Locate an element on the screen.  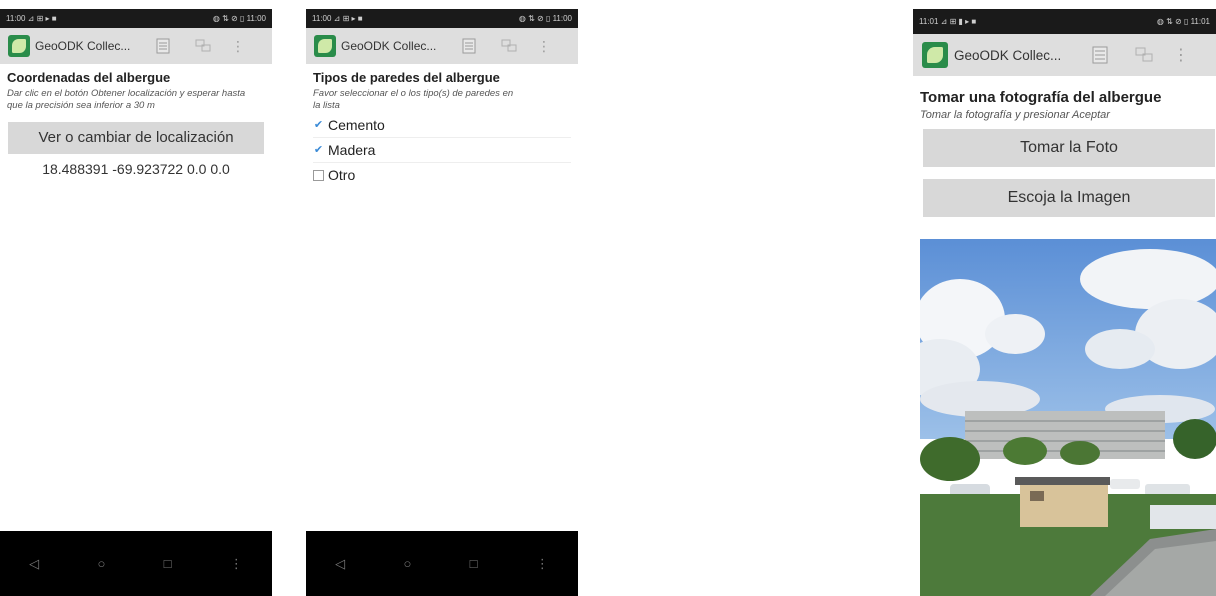
question-title: Tomar una fotografía del albergue is located at coordinates (1041, 97).